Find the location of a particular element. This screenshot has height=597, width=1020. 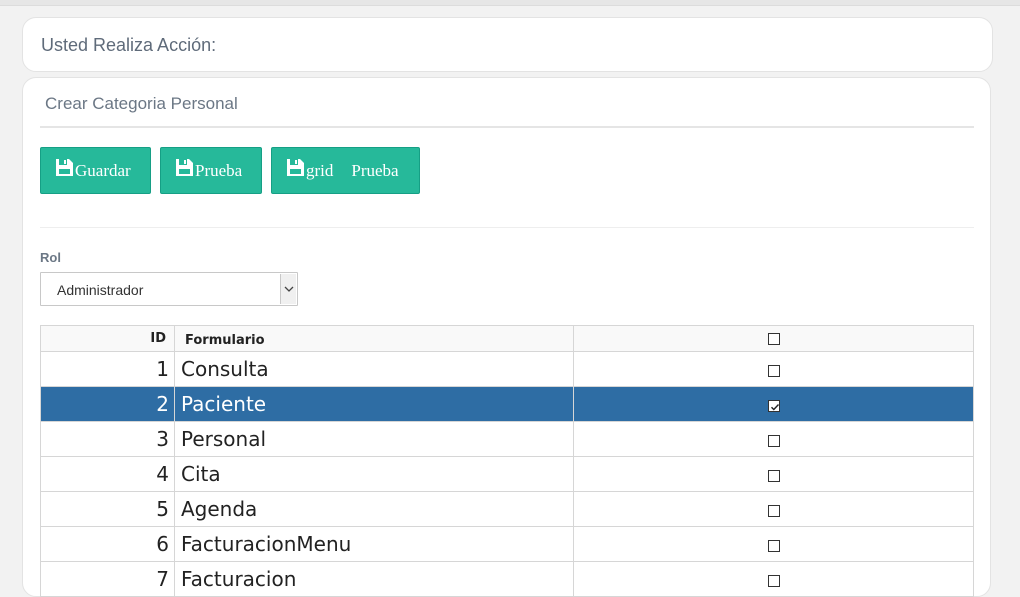

row-id: 4 is located at coordinates (107, 474).